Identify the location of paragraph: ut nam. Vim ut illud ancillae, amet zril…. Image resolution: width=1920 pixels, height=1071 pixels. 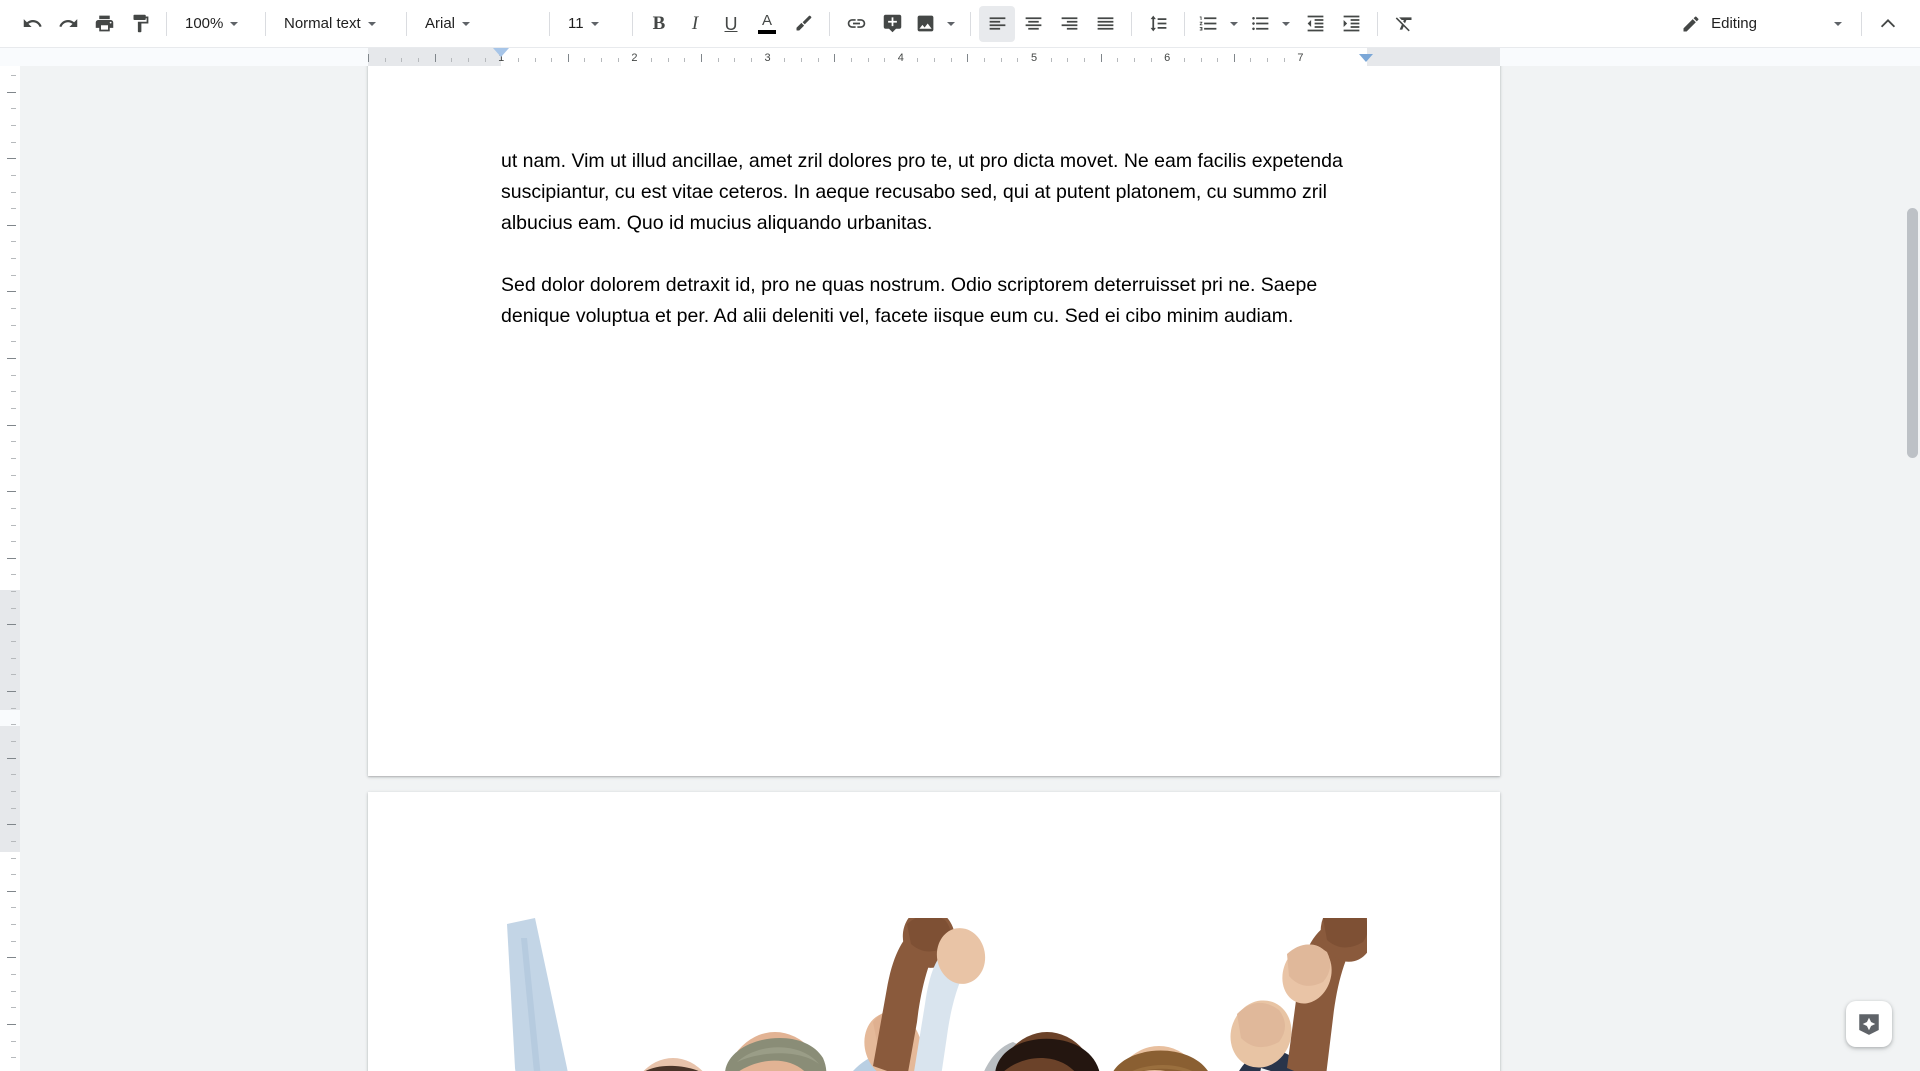
(922, 192).